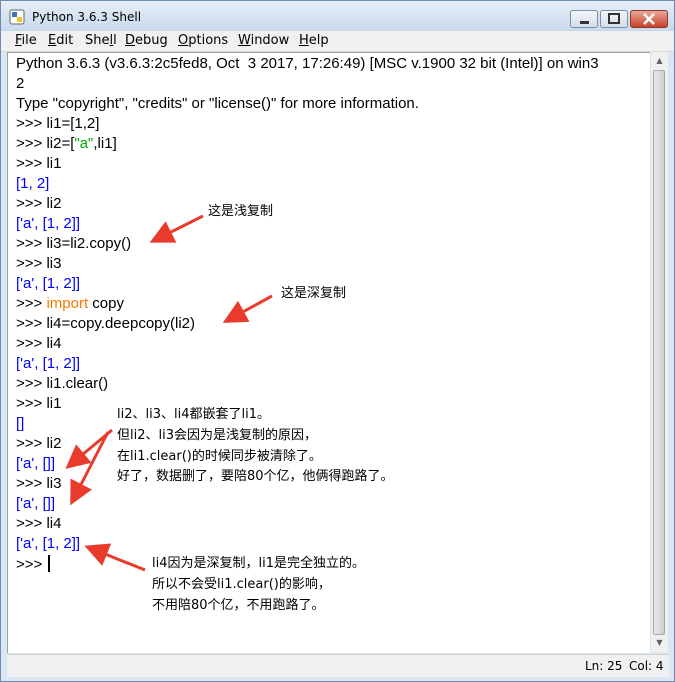 This screenshot has height=682, width=675. Describe the element at coordinates (604, 666) in the screenshot. I see `line-number-status: Ln: 25` at that location.